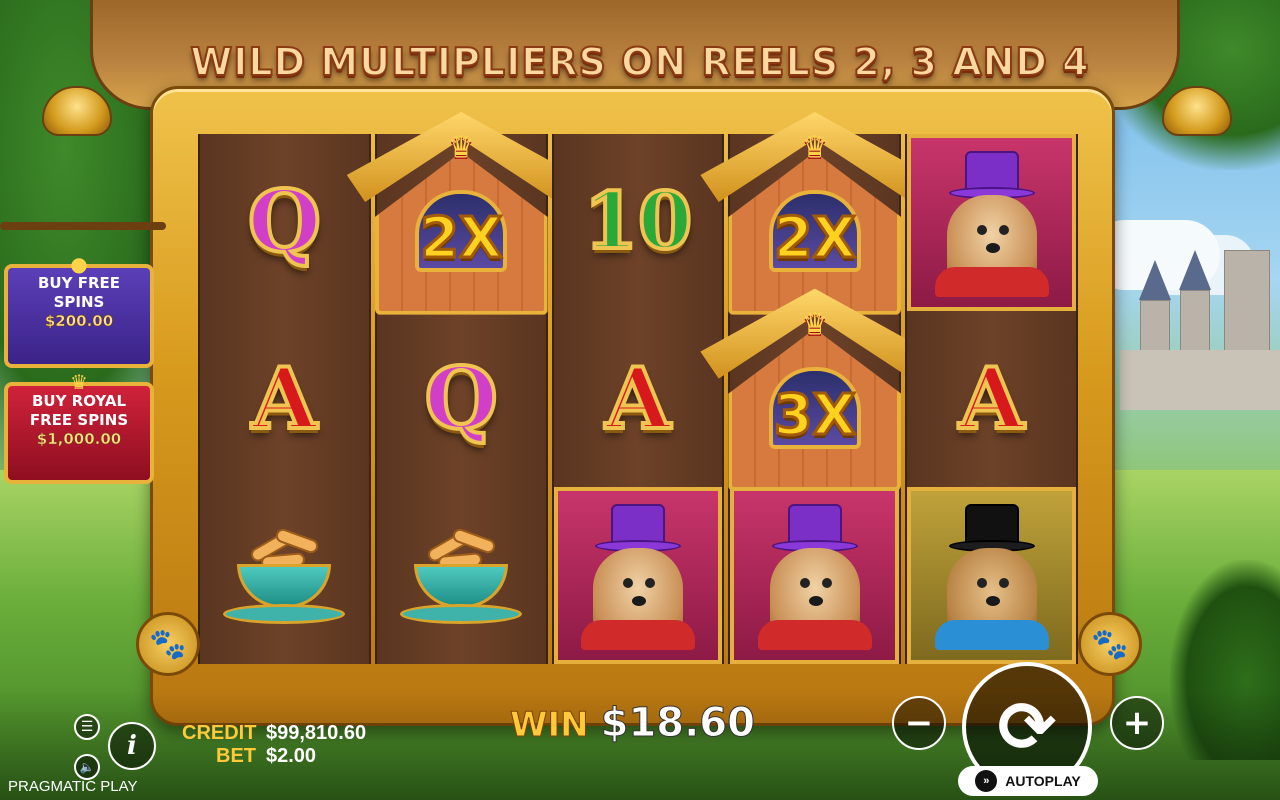 The height and width of the screenshot is (800, 1280). Describe the element at coordinates (986, 781) in the screenshot. I see `autoplay-icon: »` at that location.